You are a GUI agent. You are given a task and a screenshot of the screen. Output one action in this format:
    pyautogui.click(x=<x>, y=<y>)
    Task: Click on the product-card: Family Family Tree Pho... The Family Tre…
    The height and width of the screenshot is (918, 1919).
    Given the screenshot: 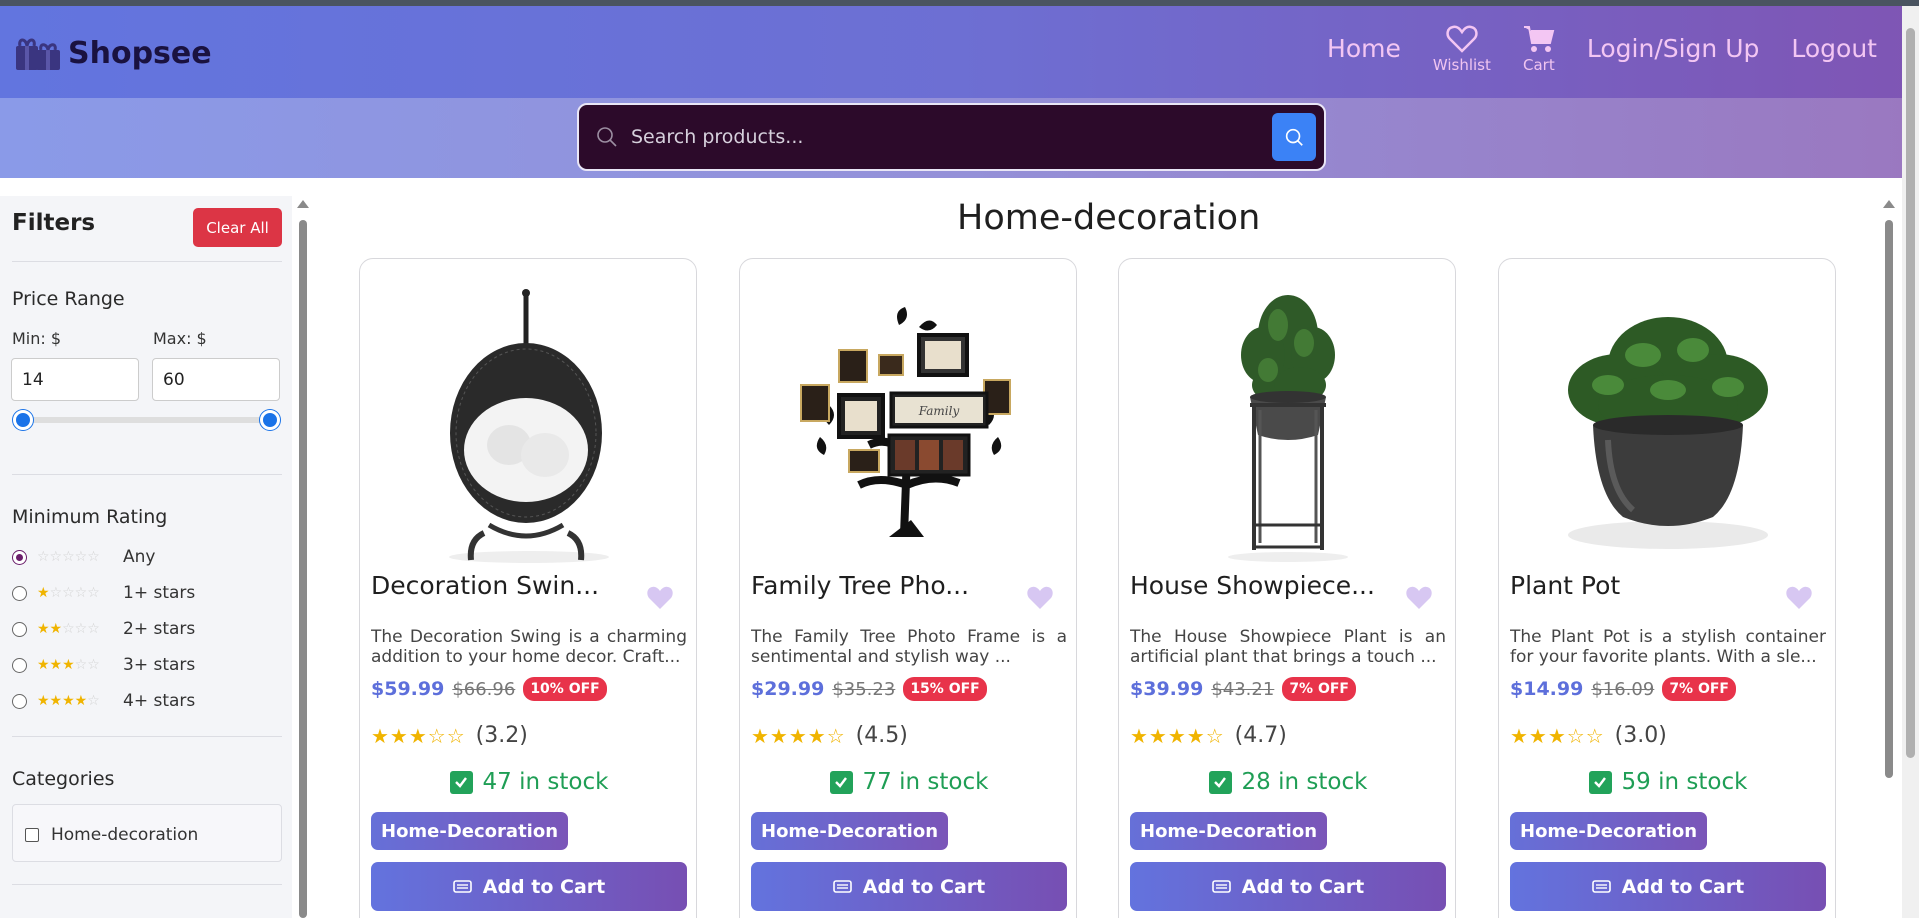 What is the action you would take?
    pyautogui.click(x=908, y=588)
    